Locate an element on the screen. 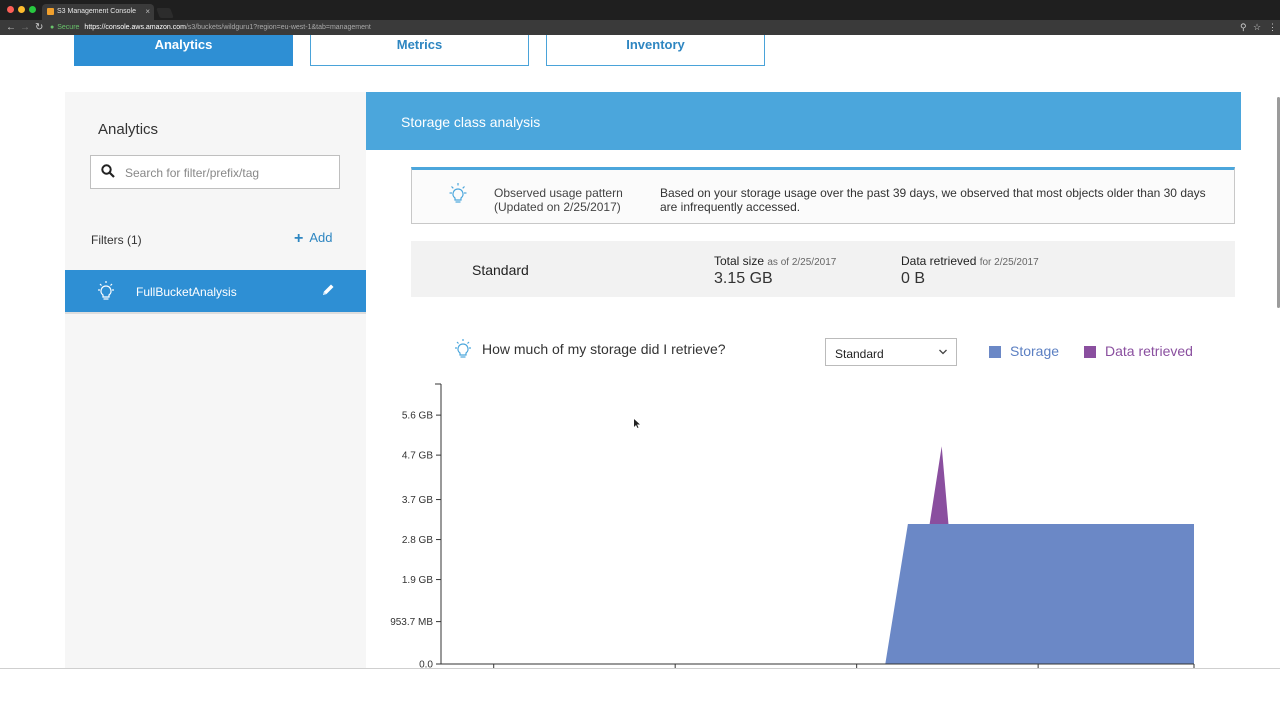  search-icon is located at coordinates (108, 171).